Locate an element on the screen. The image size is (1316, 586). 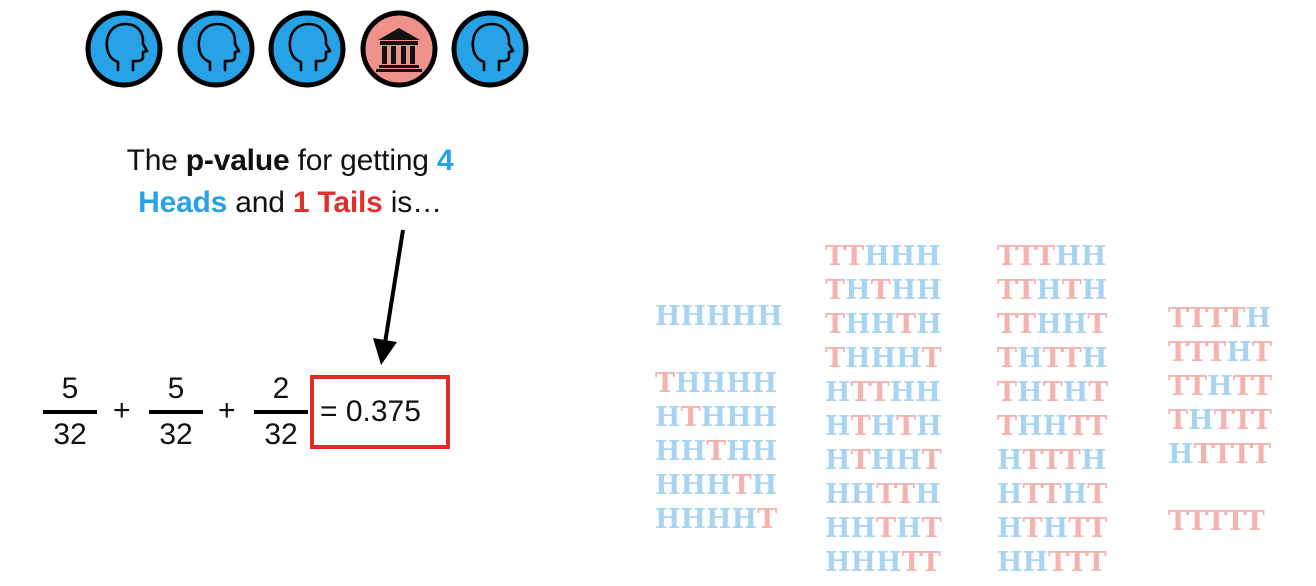
outcome-sequence: HHTHH is located at coordinates (716, 451).